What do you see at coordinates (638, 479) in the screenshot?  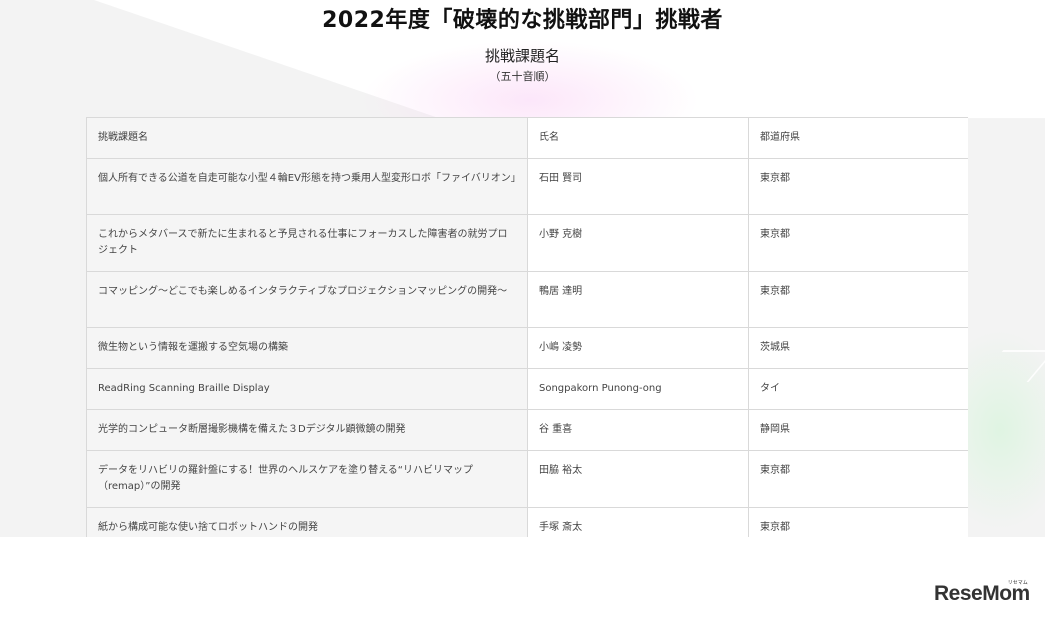 I see `name-cell: 田脇 裕太` at bounding box center [638, 479].